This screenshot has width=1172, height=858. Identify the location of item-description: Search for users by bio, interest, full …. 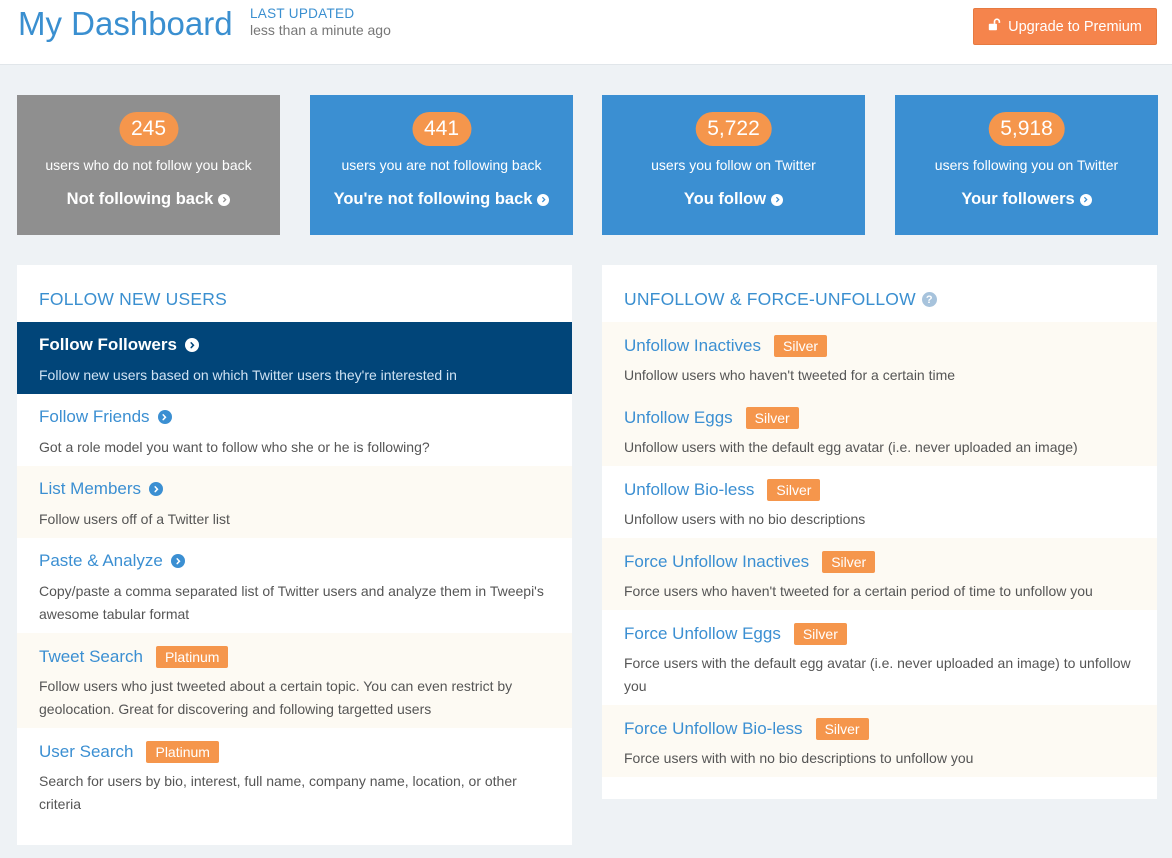
(278, 792).